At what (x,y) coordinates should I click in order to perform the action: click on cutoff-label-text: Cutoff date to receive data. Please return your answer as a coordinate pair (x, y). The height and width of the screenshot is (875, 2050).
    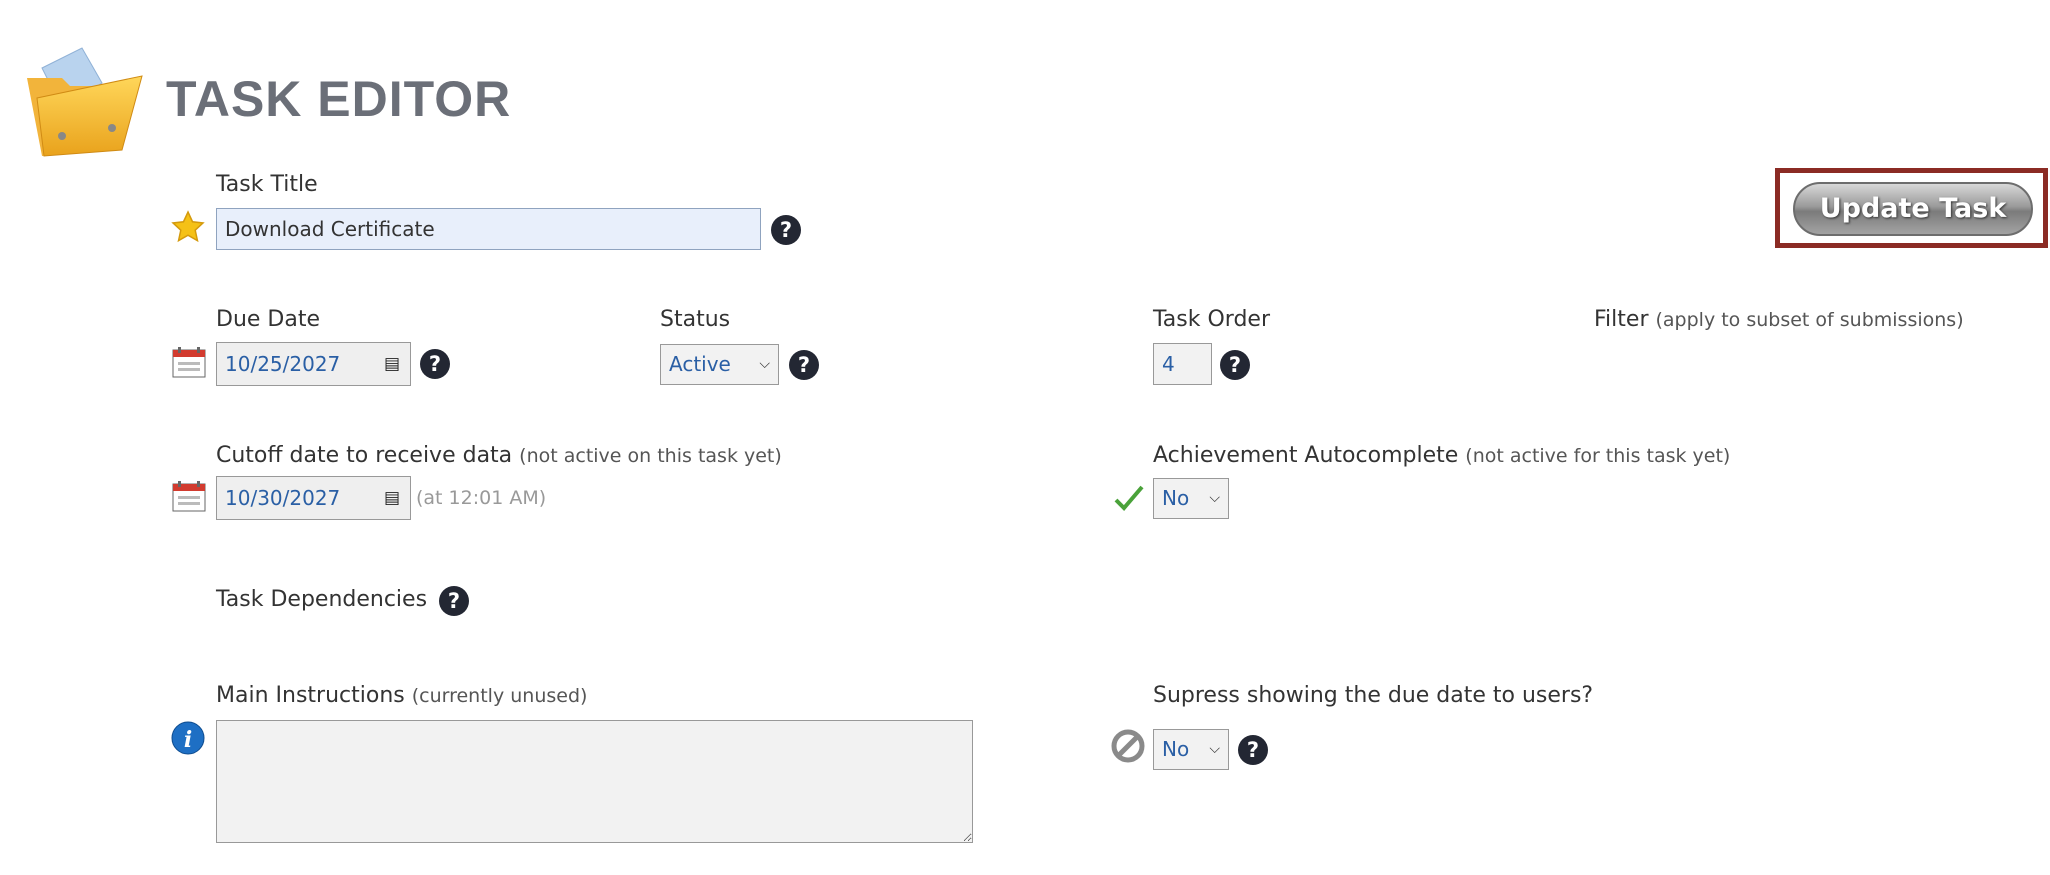
    Looking at the image, I should click on (364, 455).